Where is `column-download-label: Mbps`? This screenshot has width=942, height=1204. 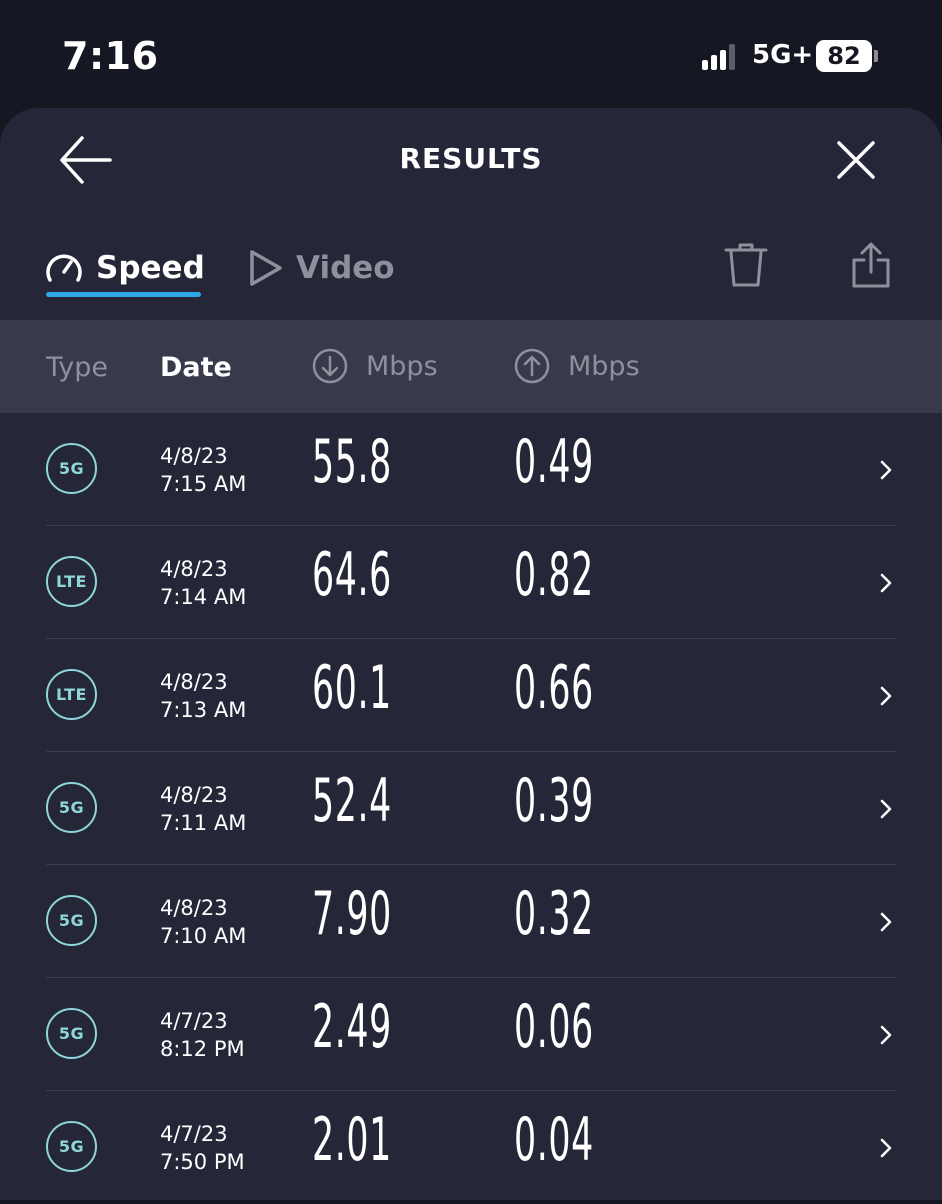
column-download-label: Mbps is located at coordinates (402, 366).